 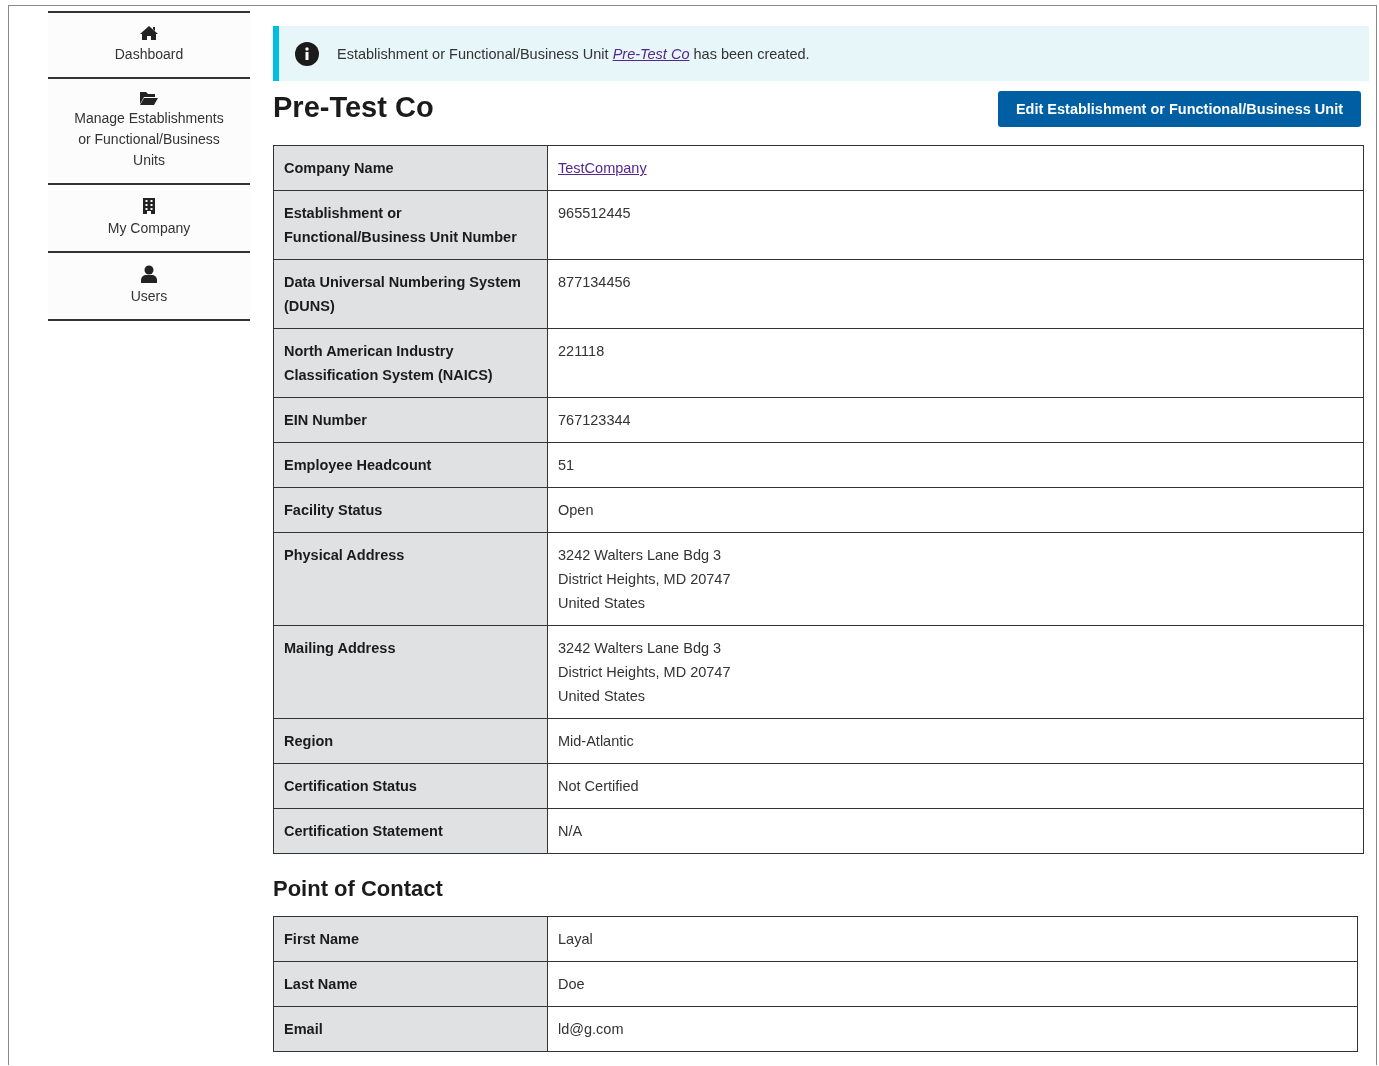 What do you see at coordinates (572, 984) in the screenshot?
I see `value-line: Doe` at bounding box center [572, 984].